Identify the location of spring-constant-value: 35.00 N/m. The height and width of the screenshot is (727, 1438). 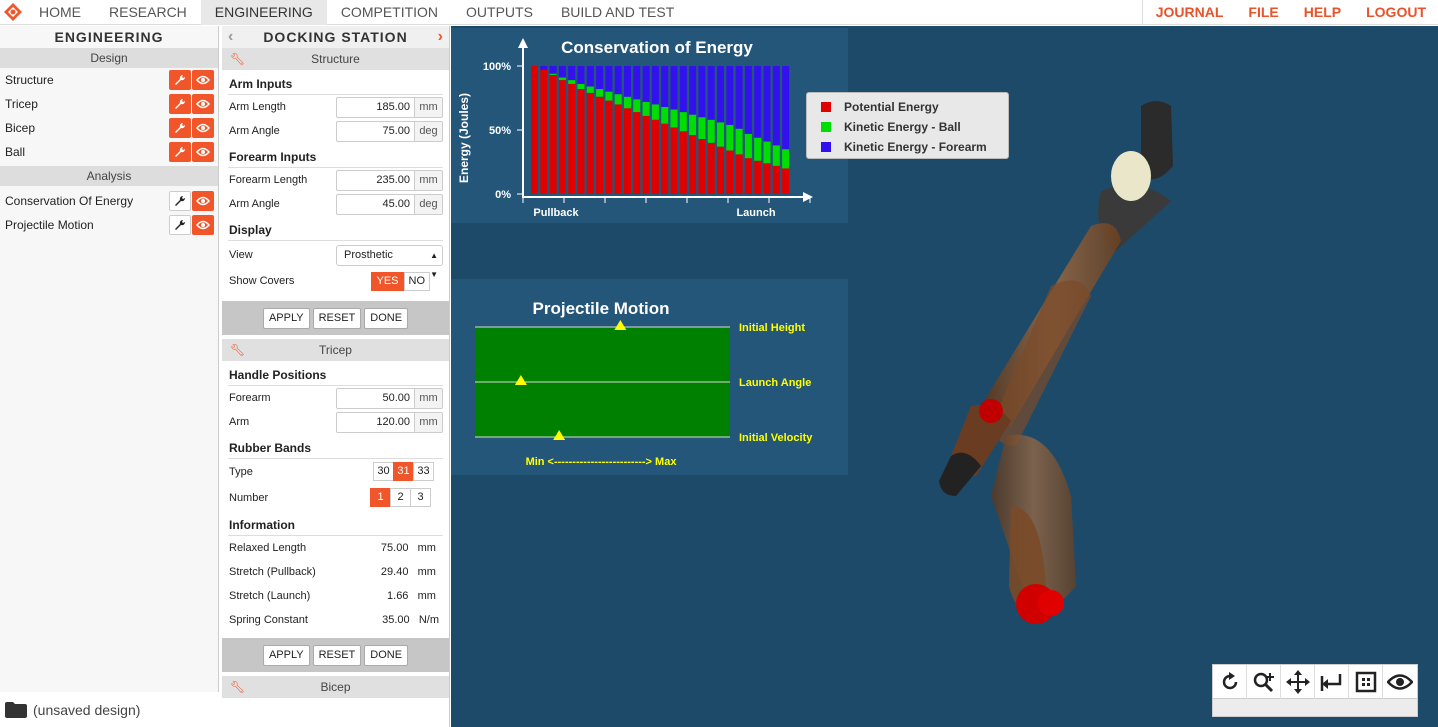
(410, 620).